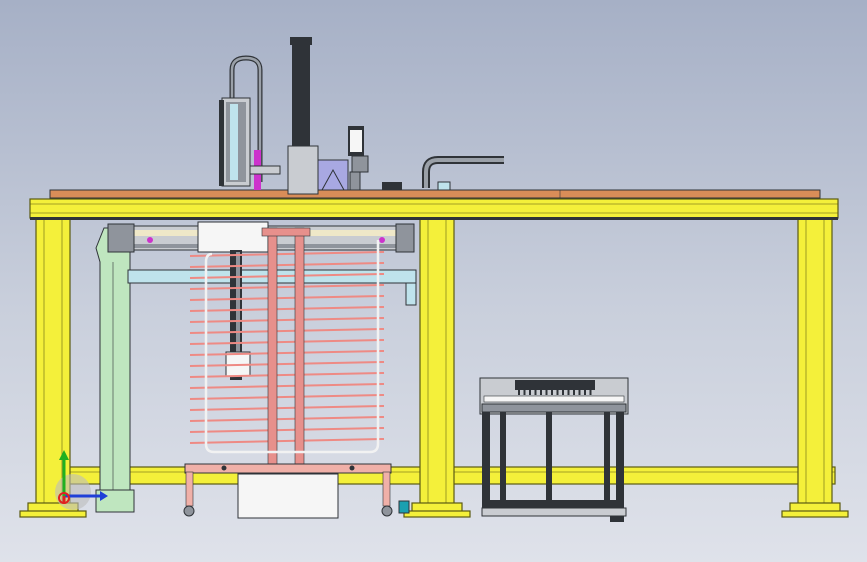  What do you see at coordinates (361, 116) in the screenshot?
I see `top-mechanisms` at bounding box center [361, 116].